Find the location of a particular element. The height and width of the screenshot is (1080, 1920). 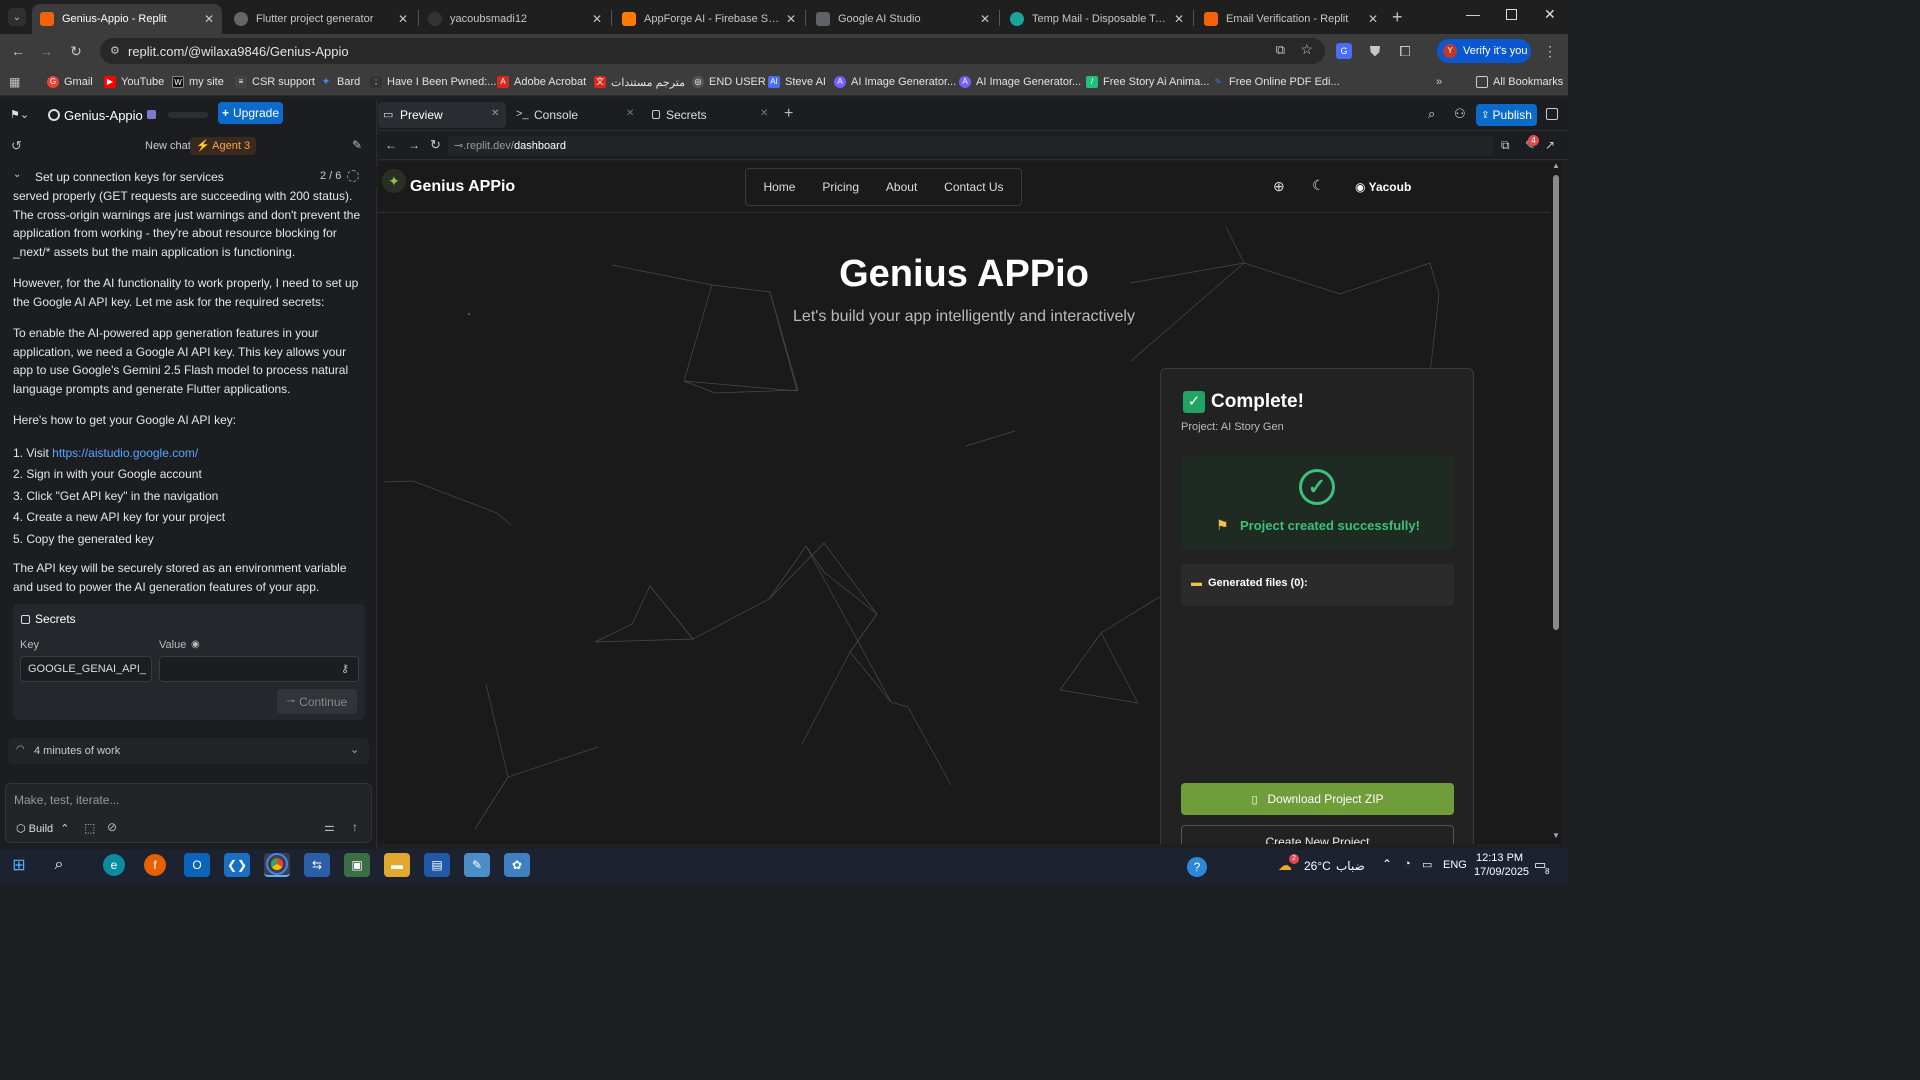

bookmark-youtube: ▶ YouTube is located at coordinates (134, 82).